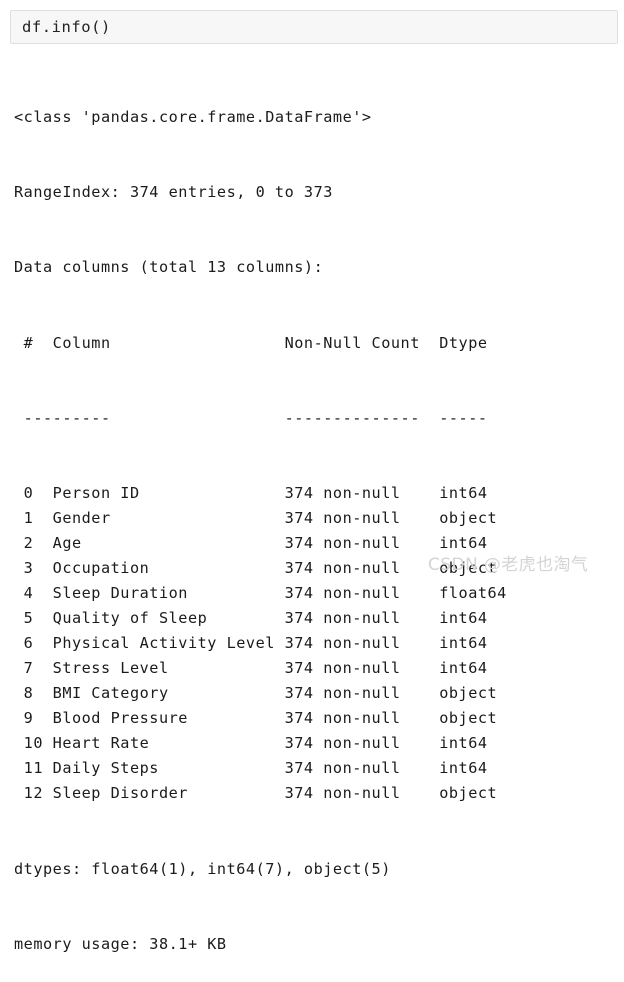  I want to click on output-table-row: 7 Stress Level 374 non-null int64, so click(251, 668).